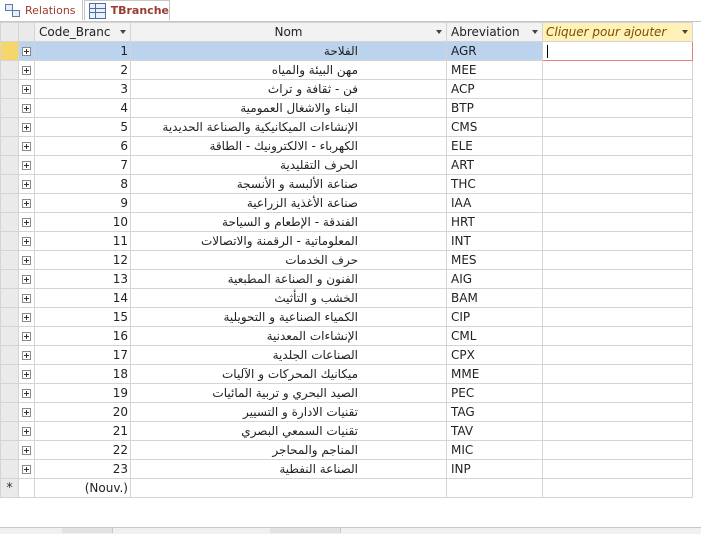  What do you see at coordinates (288, 165) in the screenshot?
I see `cell-nom: الحرف التقليدية` at bounding box center [288, 165].